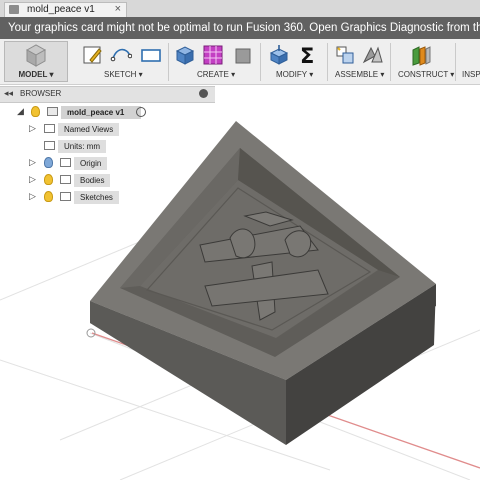  Describe the element at coordinates (20, 111) in the screenshot. I see `collapse-arrow-icon: ◢` at that location.